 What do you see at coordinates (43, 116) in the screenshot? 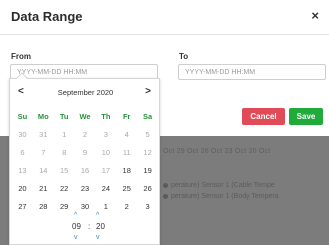
I see `weekday-label: Mo` at bounding box center [43, 116].